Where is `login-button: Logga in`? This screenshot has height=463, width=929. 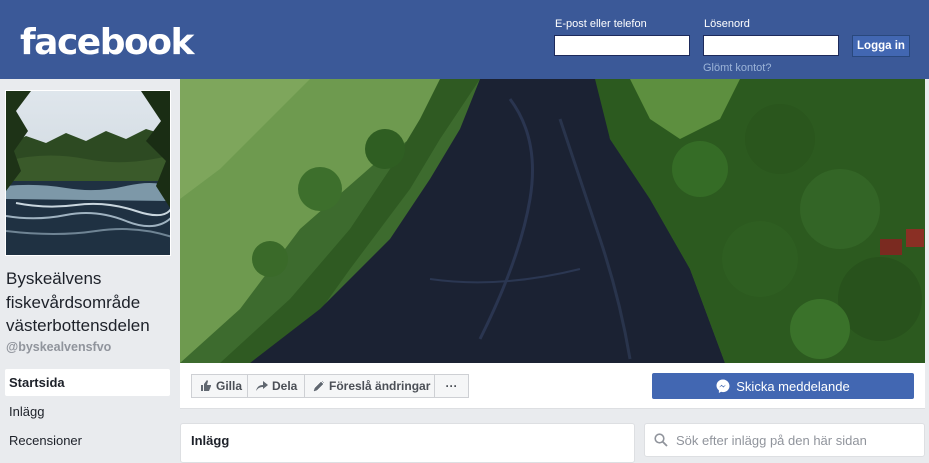
login-button: Logga in is located at coordinates (881, 46).